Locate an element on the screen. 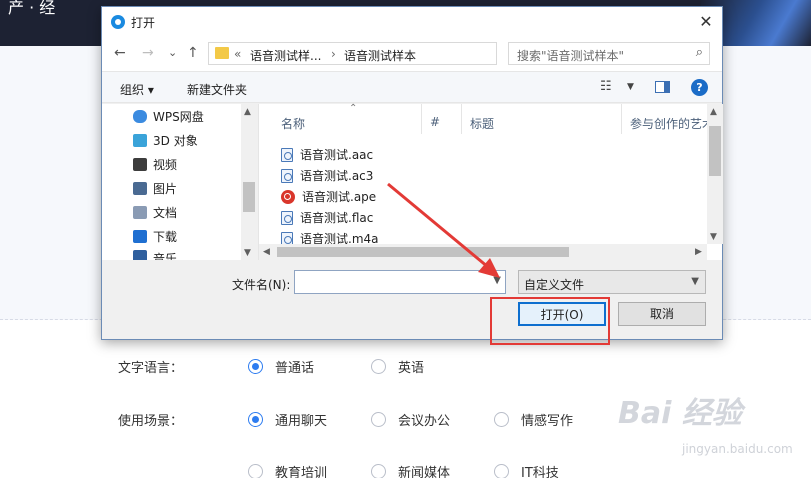 The image size is (811, 478). radio-mandarin: 普通话 is located at coordinates (281, 366).